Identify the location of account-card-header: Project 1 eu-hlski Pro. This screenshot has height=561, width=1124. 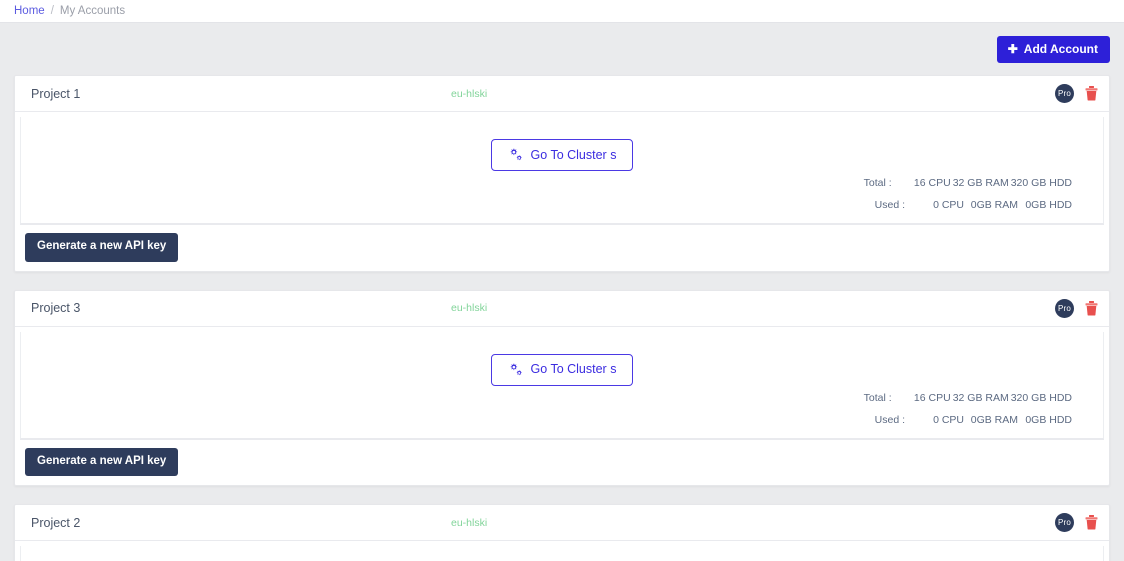
(562, 94).